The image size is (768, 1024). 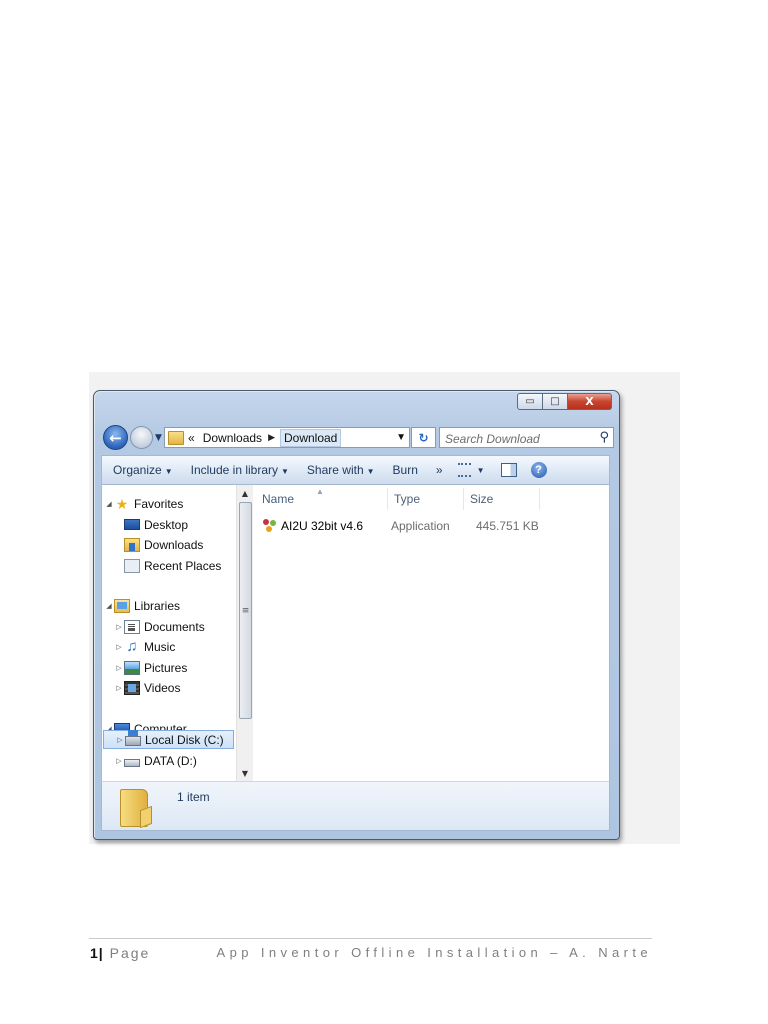 What do you see at coordinates (401, 437) in the screenshot?
I see `address-dropdown-icon: ▼` at bounding box center [401, 437].